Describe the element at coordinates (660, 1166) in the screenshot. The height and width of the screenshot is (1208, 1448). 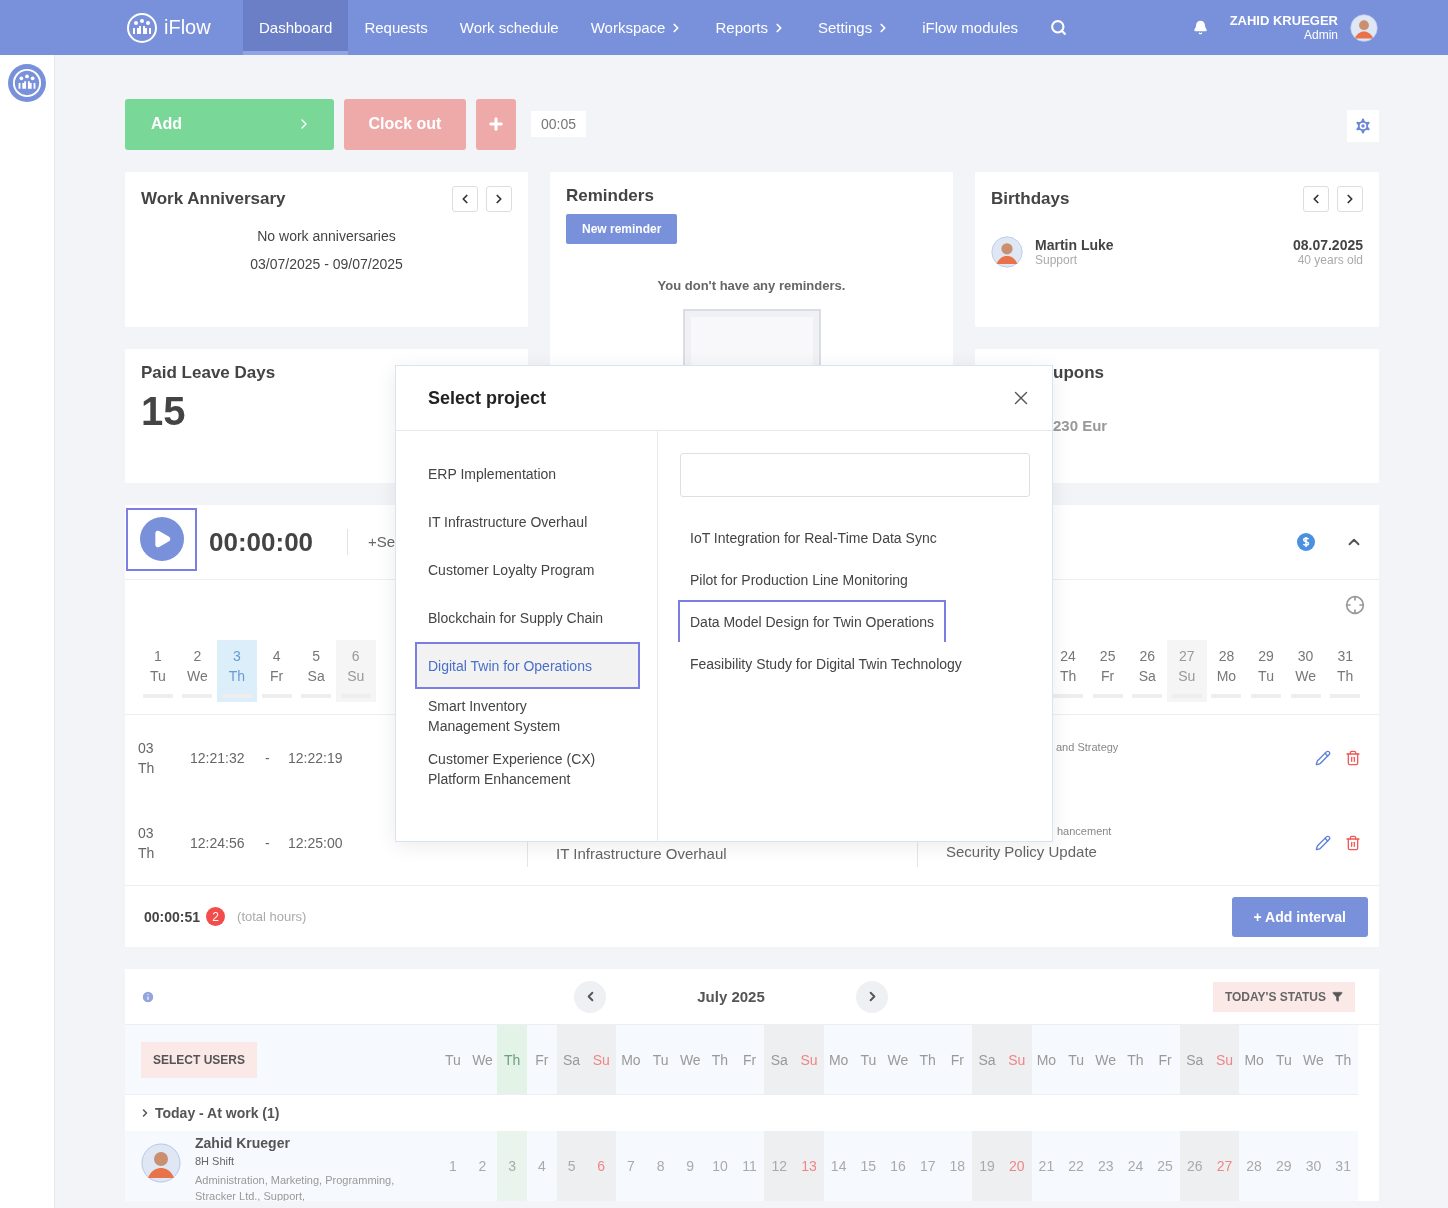
I see `day-number: 8` at that location.